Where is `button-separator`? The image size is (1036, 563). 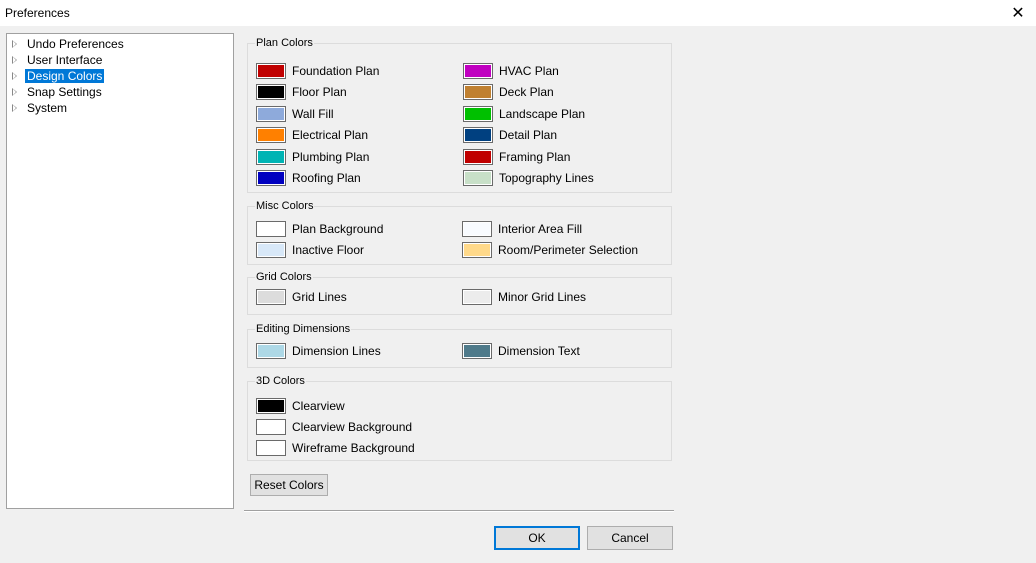 button-separator is located at coordinates (459, 511).